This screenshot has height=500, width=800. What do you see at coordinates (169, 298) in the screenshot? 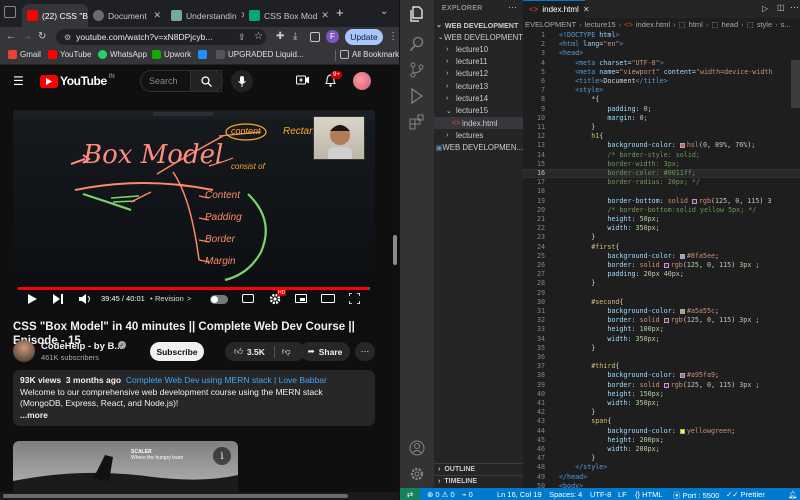
I see `chapter-title: Revision` at bounding box center [169, 298].